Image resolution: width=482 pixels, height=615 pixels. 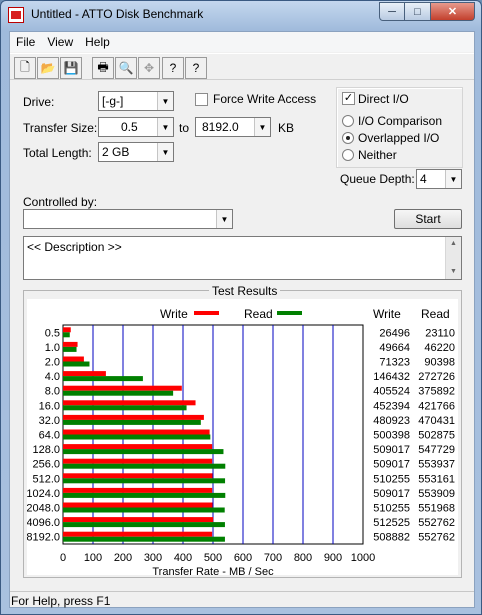 I want to click on print-icon: 🖶, so click(x=103, y=68).